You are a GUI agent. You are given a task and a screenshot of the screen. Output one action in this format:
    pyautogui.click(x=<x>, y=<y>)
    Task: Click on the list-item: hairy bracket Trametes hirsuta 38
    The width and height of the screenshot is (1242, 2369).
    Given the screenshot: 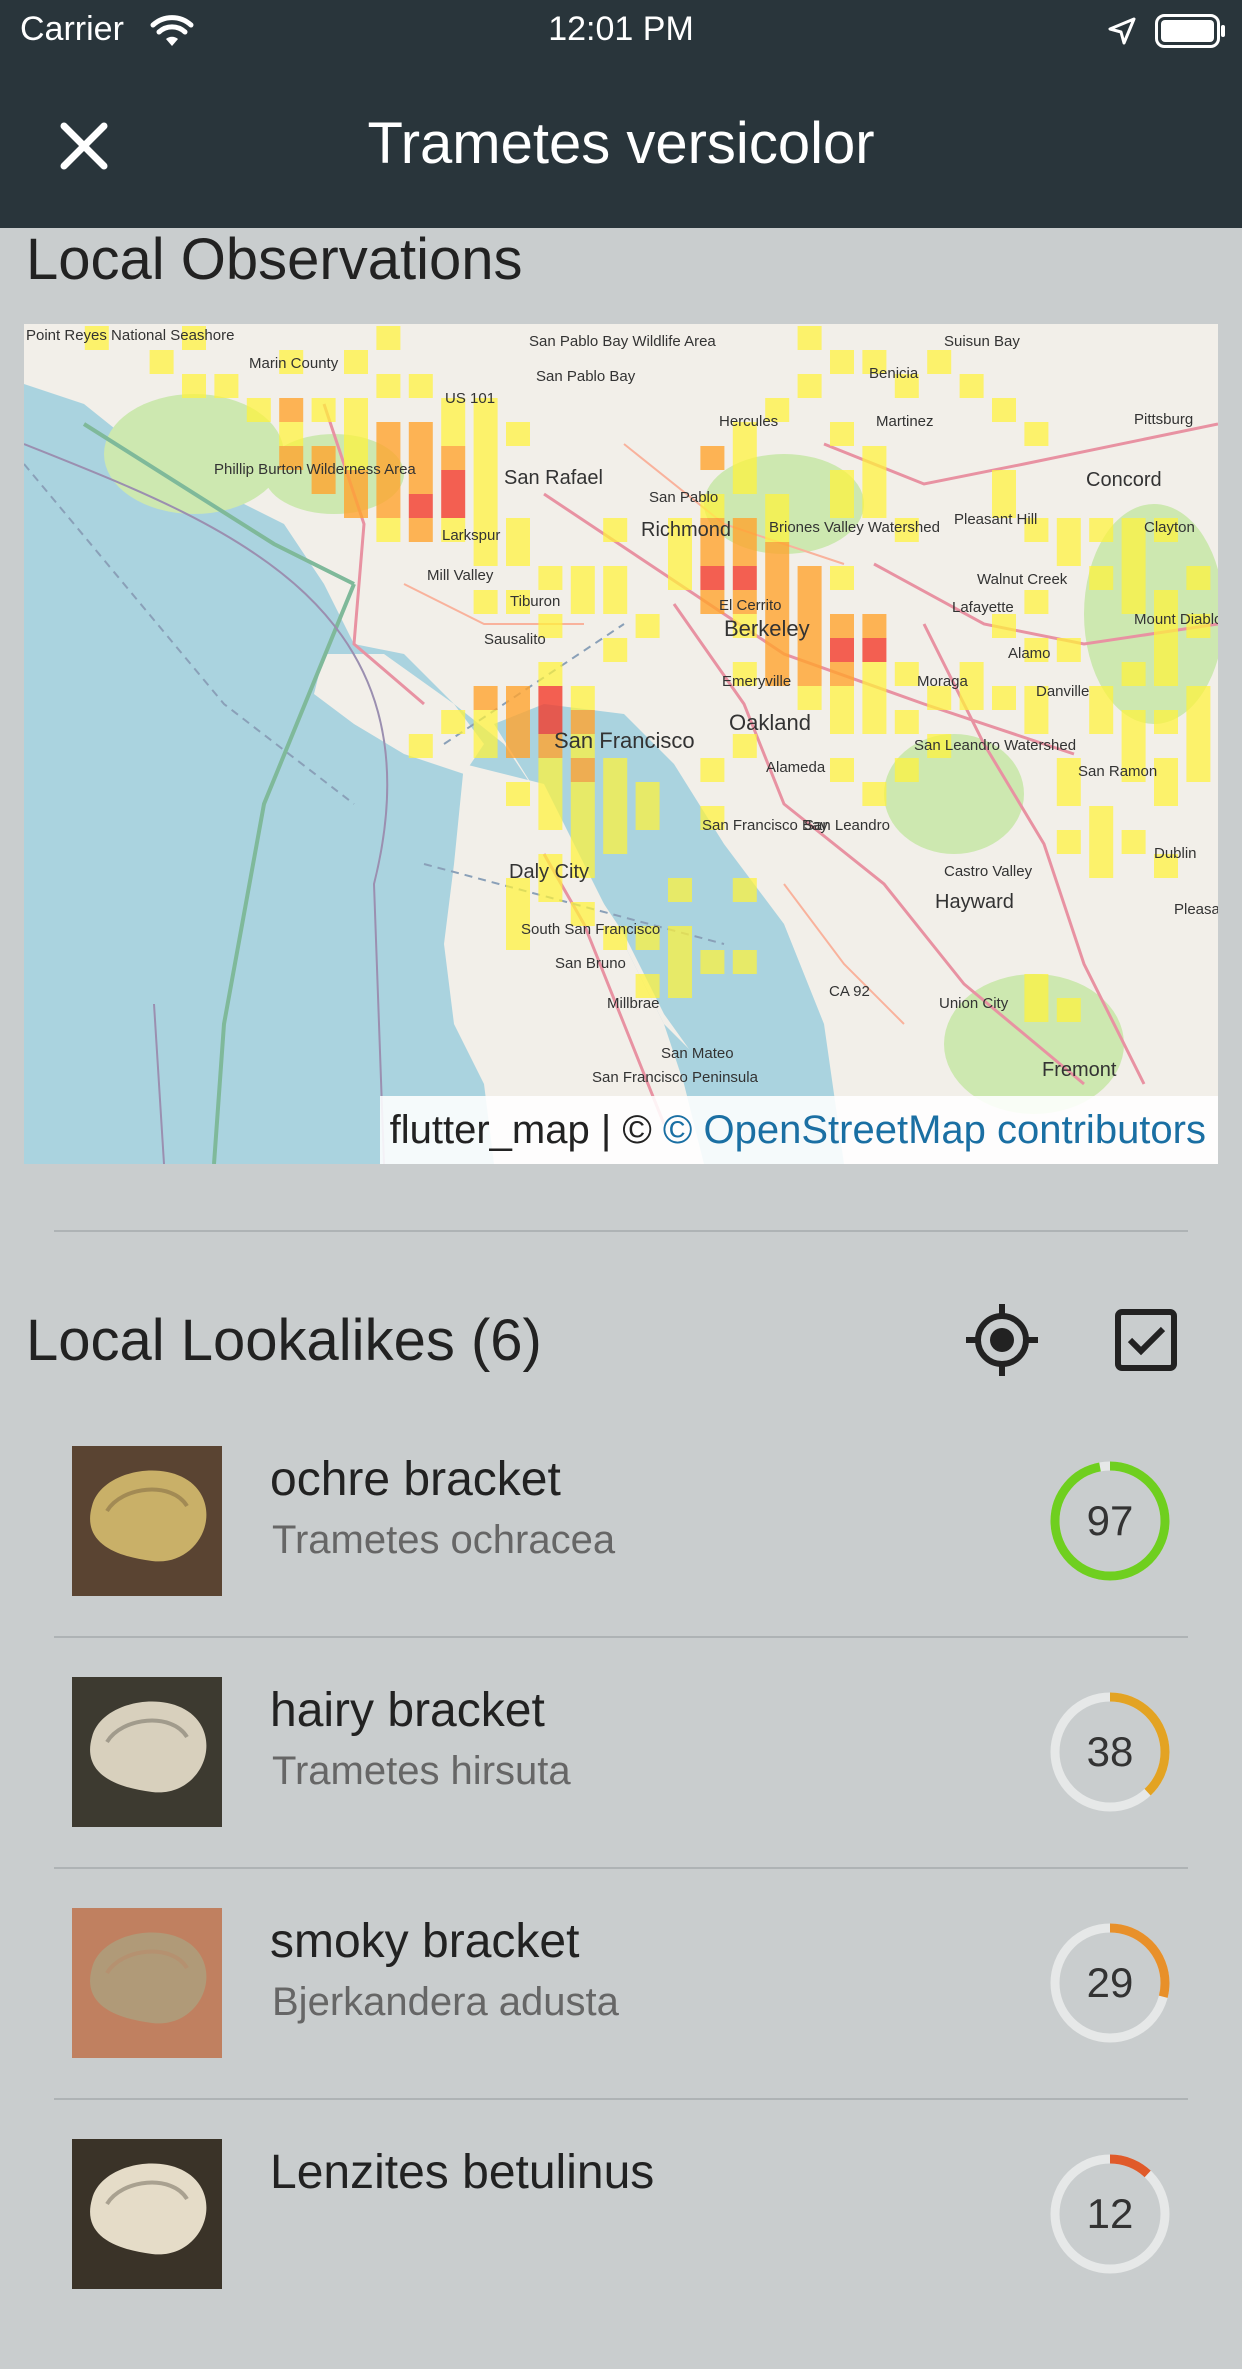 What is the action you would take?
    pyautogui.click(x=621, y=1792)
    